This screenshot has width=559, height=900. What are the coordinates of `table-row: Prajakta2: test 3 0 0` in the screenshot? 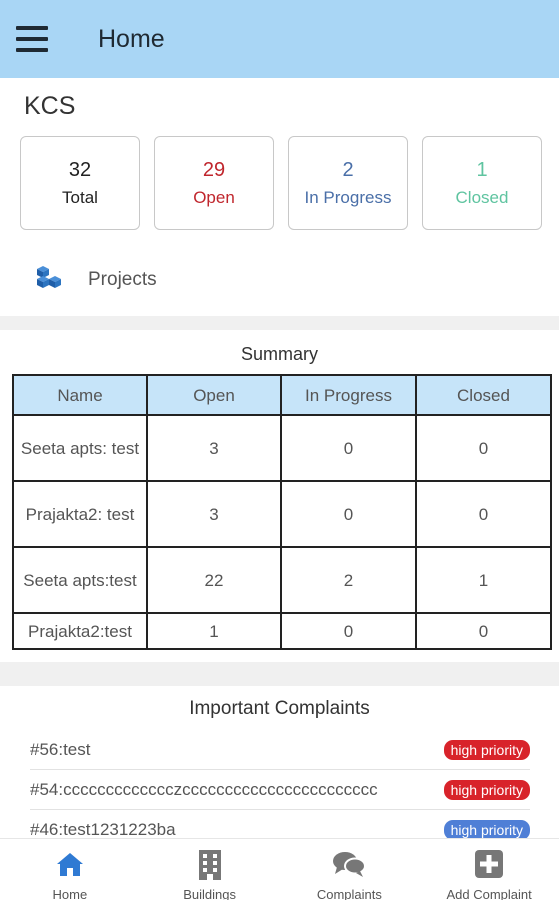 It's located at (282, 514).